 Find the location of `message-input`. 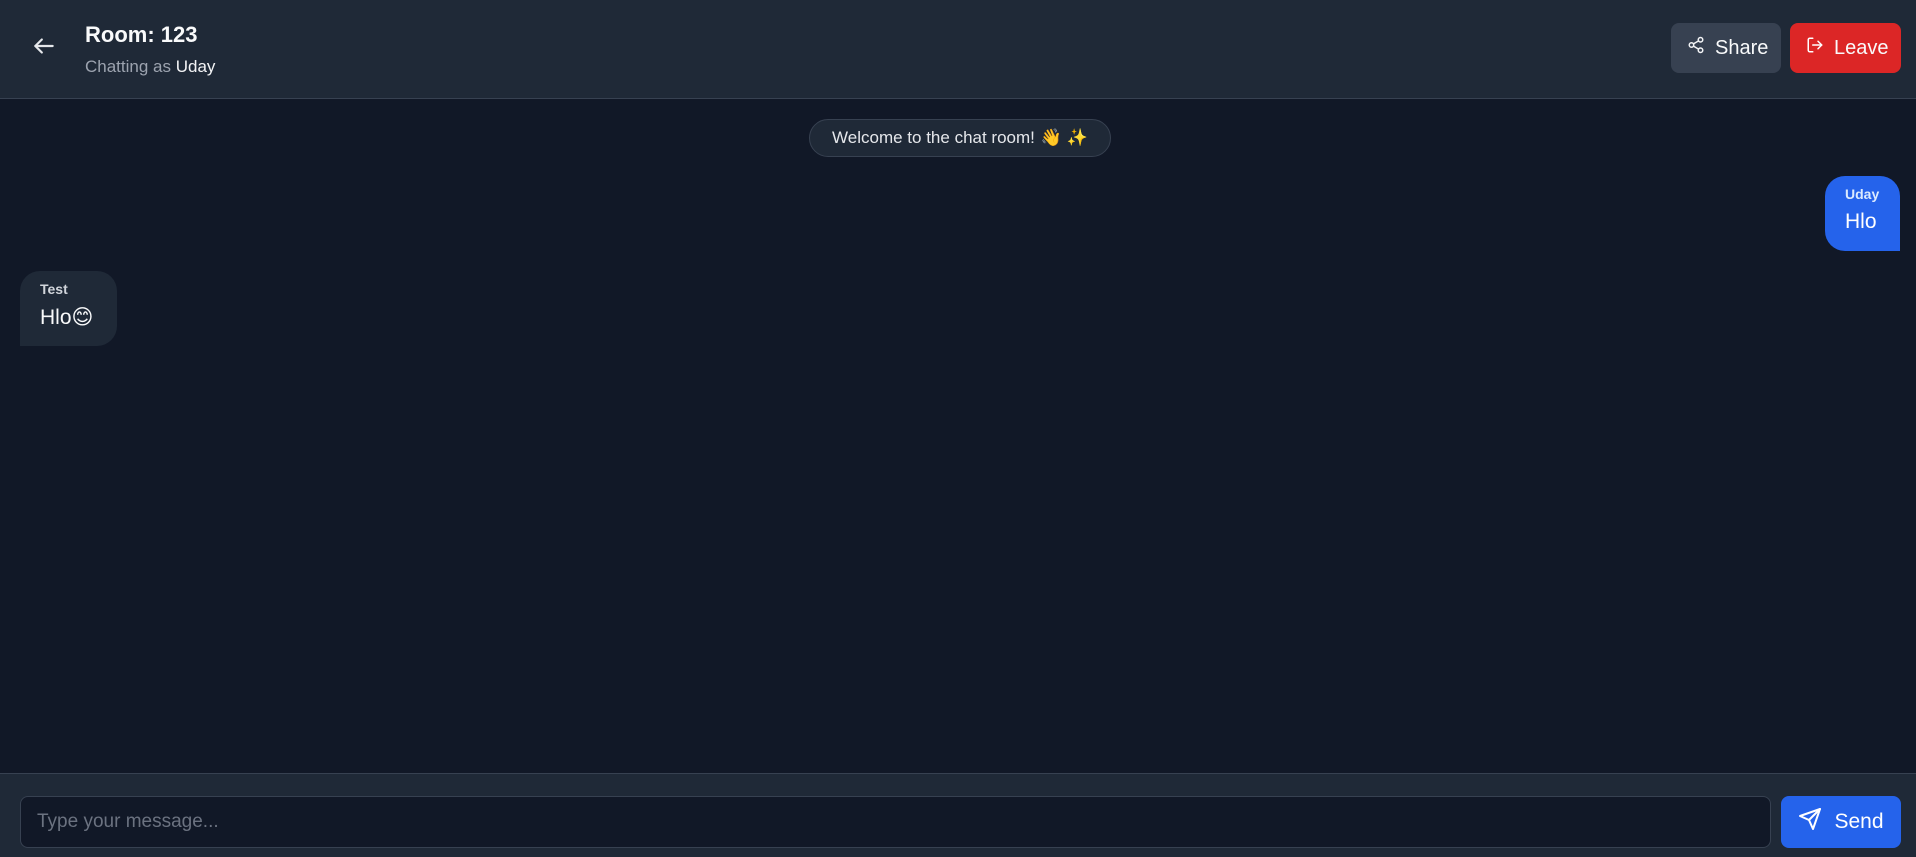

message-input is located at coordinates (895, 822).